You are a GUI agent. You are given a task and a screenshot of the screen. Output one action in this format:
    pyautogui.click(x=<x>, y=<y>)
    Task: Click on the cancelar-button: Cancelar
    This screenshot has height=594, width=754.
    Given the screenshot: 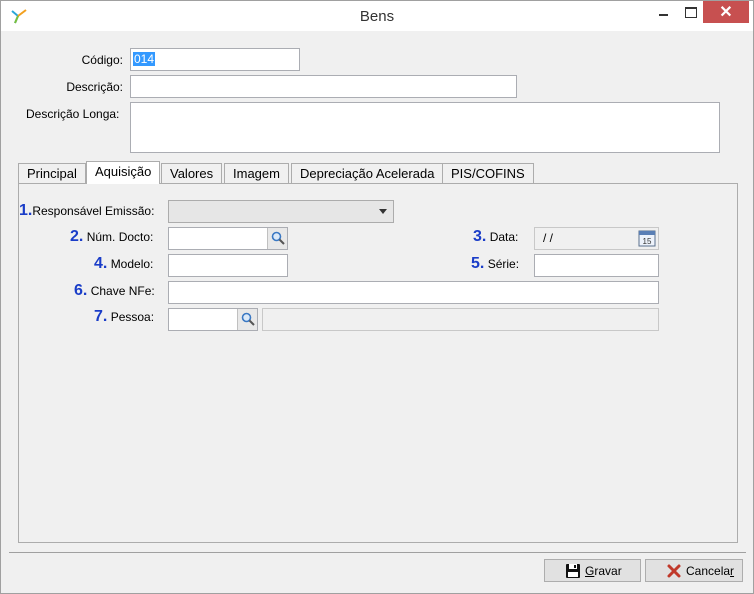 What is the action you would take?
    pyautogui.click(x=694, y=570)
    